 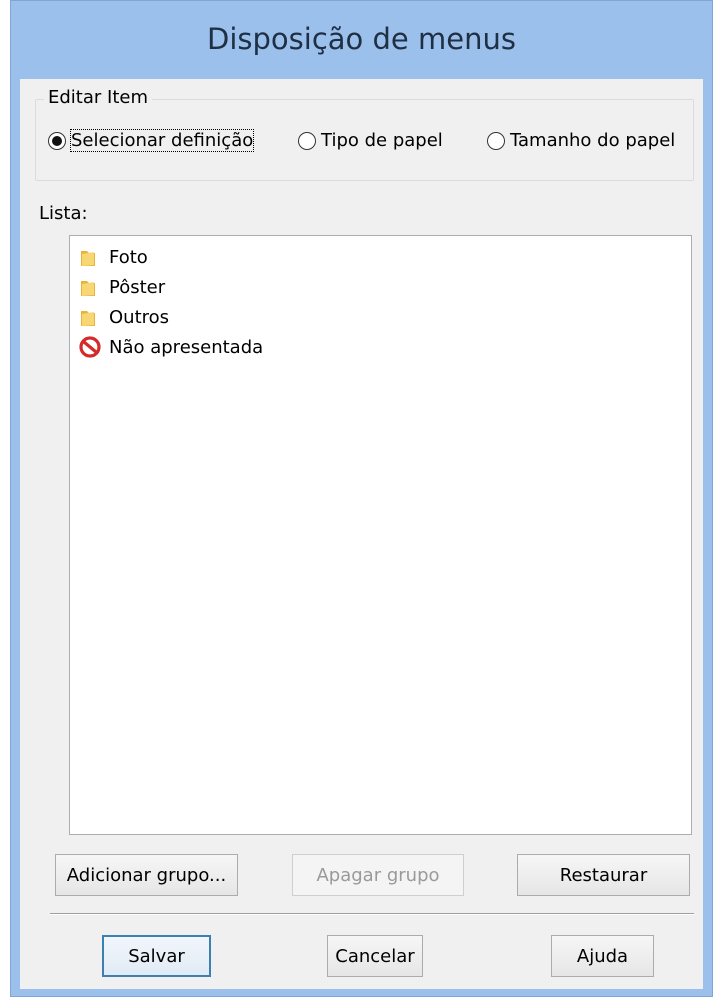 I want to click on list-item-outros: Outros, so click(x=124, y=317).